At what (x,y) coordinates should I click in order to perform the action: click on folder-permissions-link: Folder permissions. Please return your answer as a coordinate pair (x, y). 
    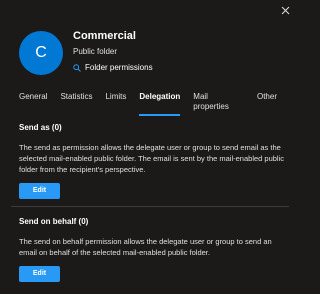
    Looking at the image, I should click on (113, 67).